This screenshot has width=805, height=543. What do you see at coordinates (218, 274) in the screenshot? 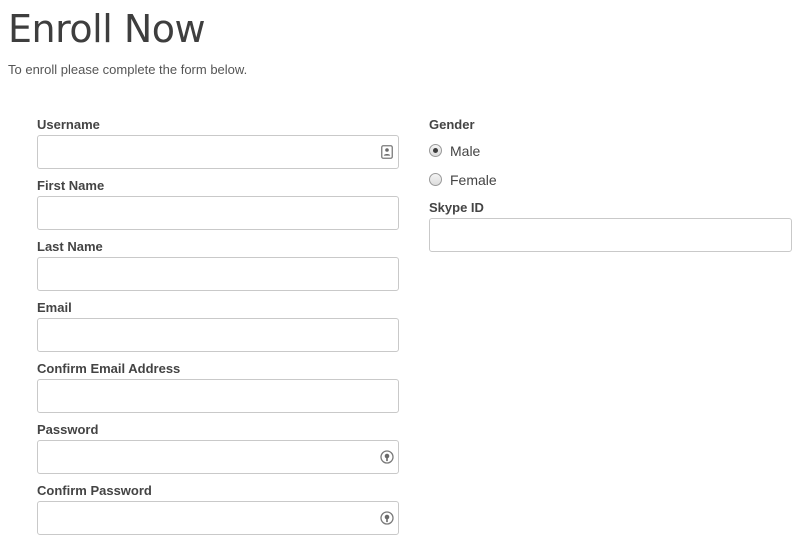
I see `last-name-input` at bounding box center [218, 274].